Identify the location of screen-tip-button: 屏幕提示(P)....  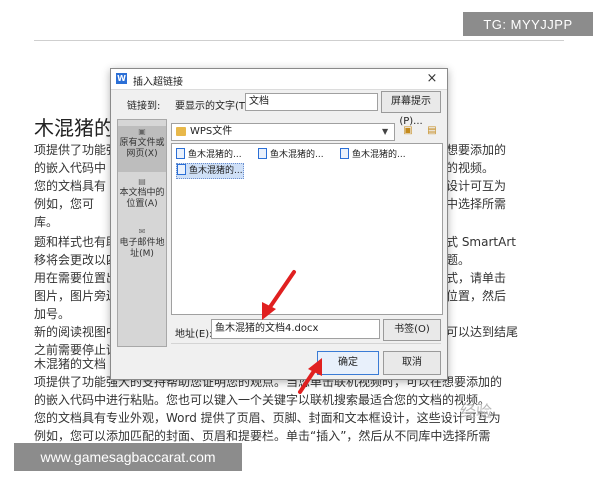
(411, 109).